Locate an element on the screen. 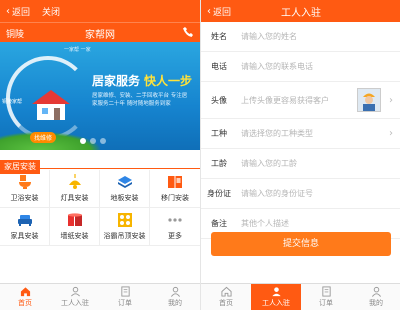 Image resolution: width=400 pixels, height=310 pixels. form-row-trade: 工种 请选择您的工种类型 › is located at coordinates (300, 134).